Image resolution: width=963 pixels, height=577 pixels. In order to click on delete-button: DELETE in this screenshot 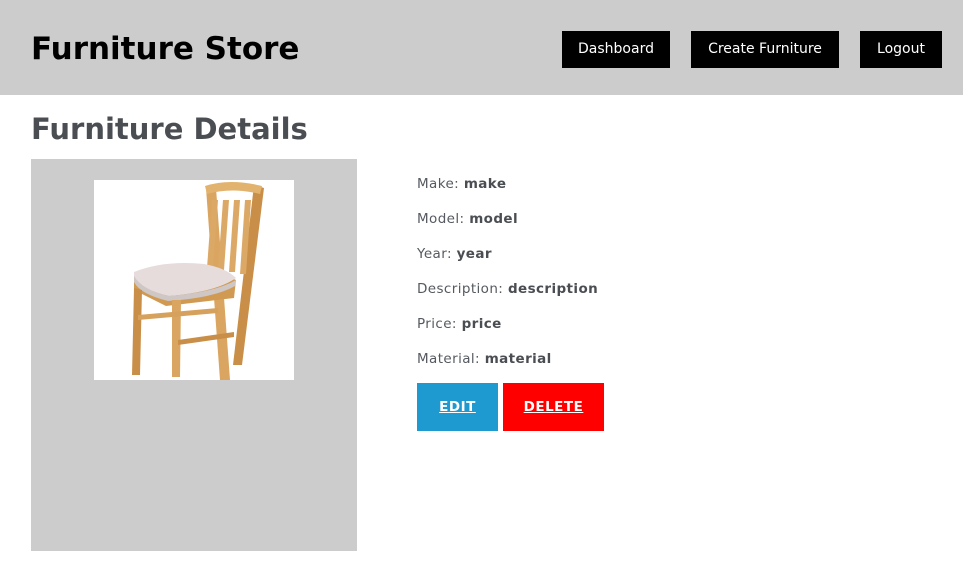, I will do `click(553, 407)`.